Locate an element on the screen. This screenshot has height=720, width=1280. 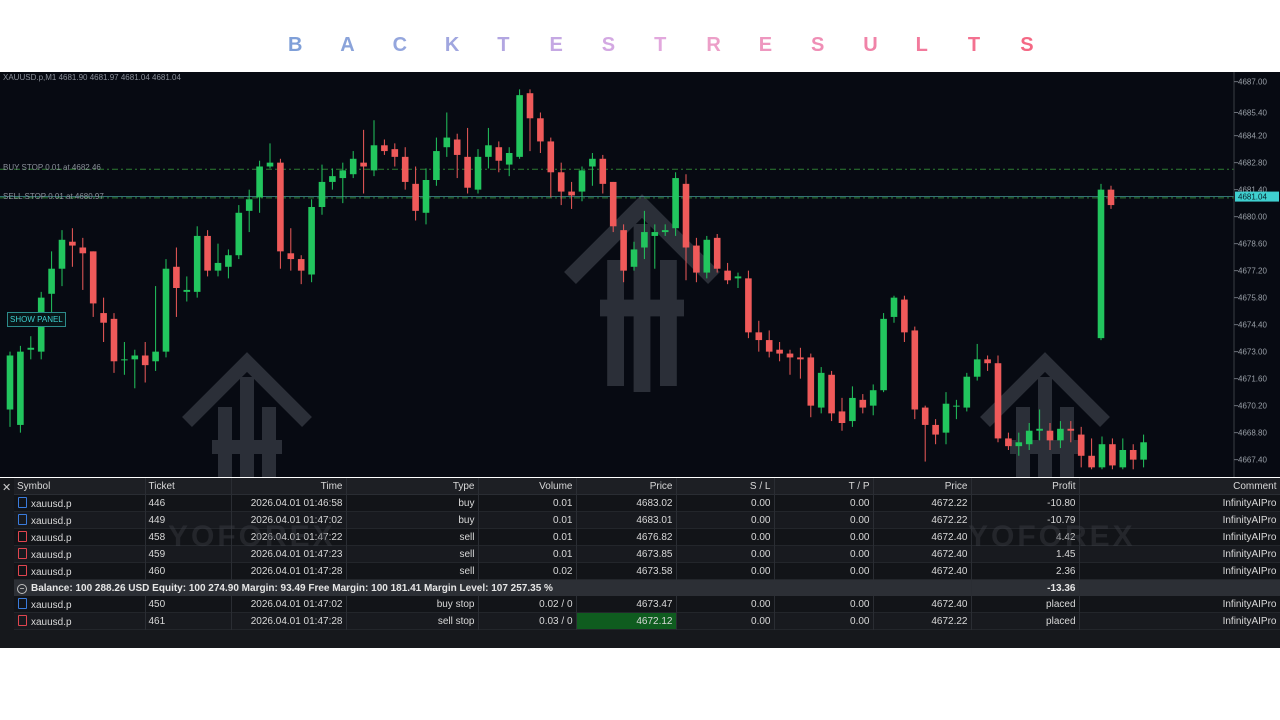
time-cell: 2026.04.01 01:46:58 is located at coordinates (289, 503).